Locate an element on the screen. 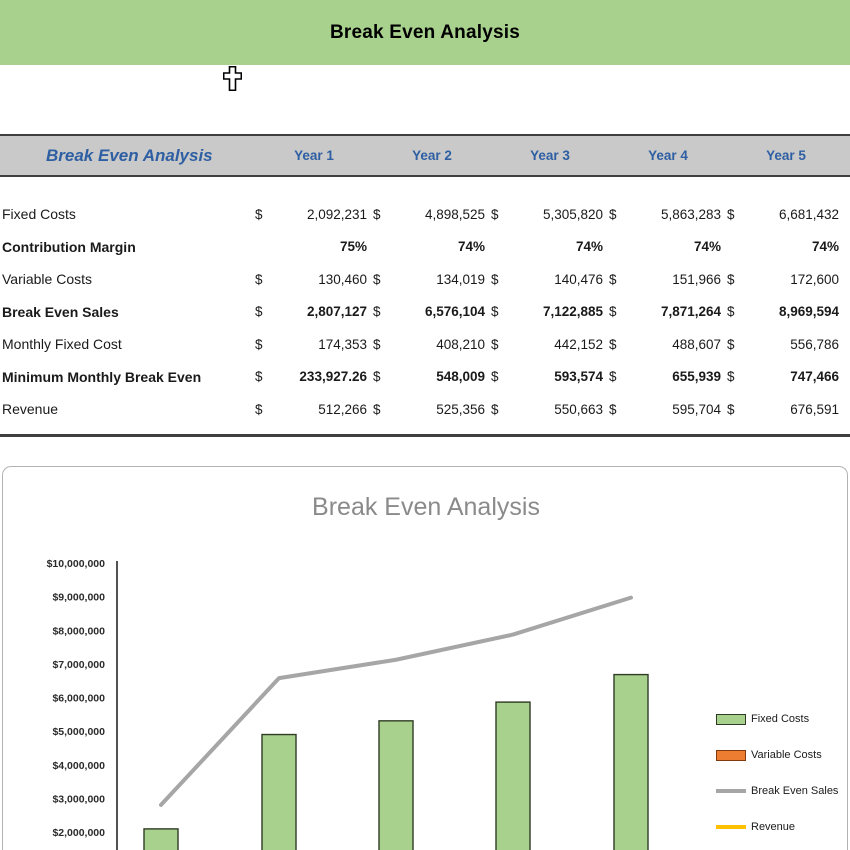 This screenshot has height=850, width=850. row-label: Contribution Margin is located at coordinates (69, 246).